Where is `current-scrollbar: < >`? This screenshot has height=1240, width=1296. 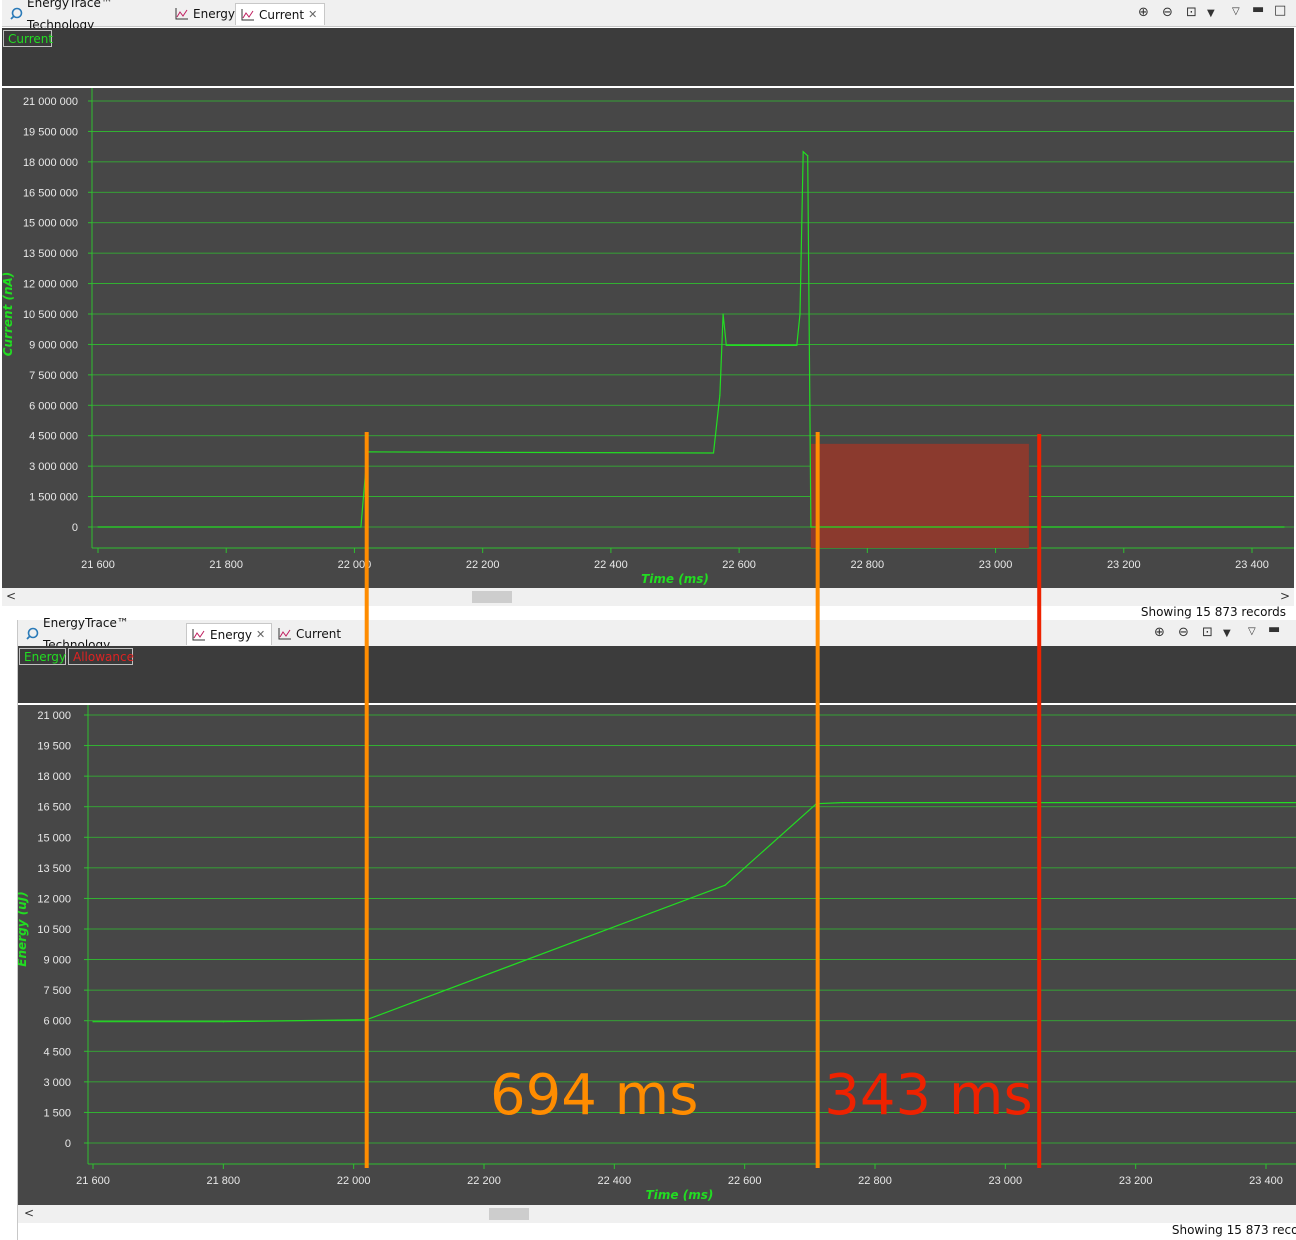
current-scrollbar: < > is located at coordinates (648, 597).